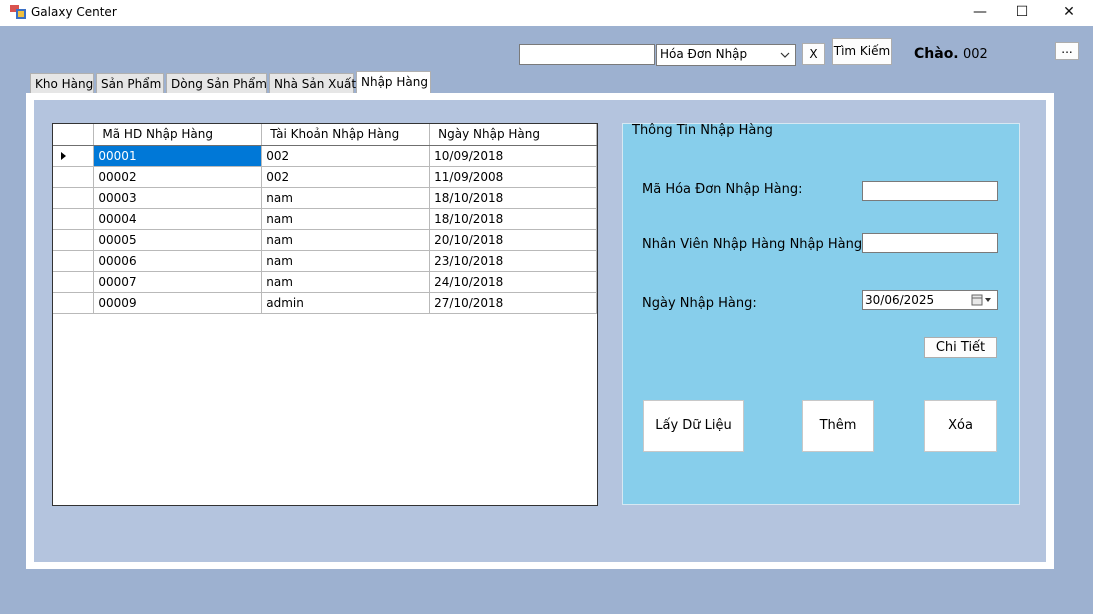  What do you see at coordinates (513, 303) in the screenshot?
I see `cell-date: 27/10/2018` at bounding box center [513, 303].